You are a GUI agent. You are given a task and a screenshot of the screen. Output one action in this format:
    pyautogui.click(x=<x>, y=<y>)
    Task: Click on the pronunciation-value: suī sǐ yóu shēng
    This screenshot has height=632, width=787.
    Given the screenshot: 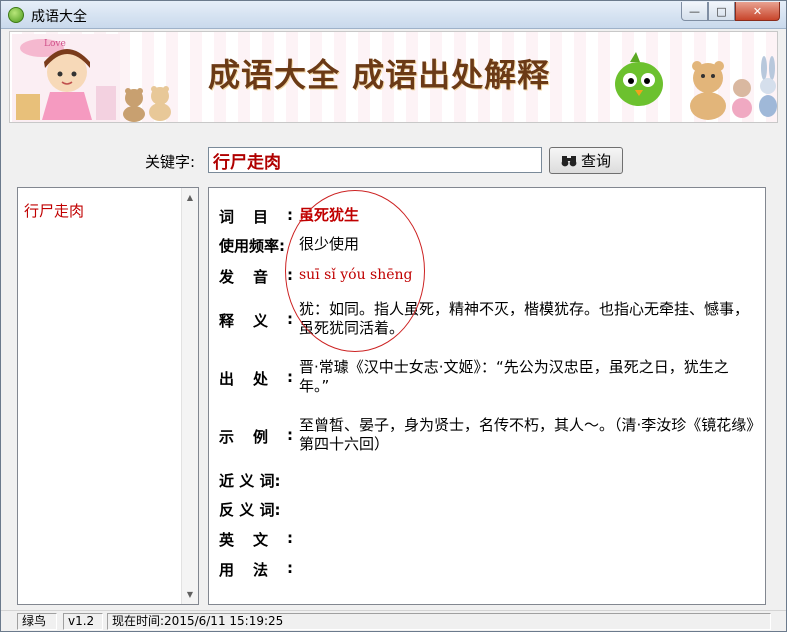 What is the action you would take?
    pyautogui.click(x=356, y=275)
    